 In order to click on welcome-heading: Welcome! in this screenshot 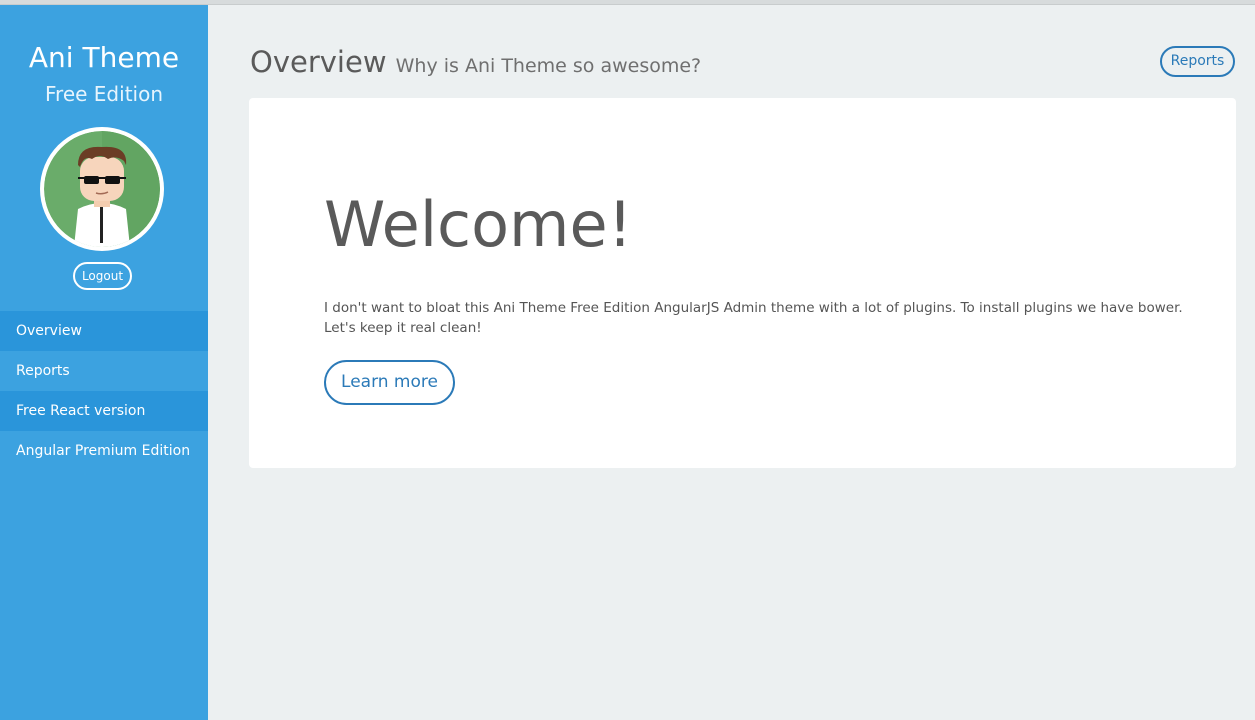, I will do `click(478, 224)`.